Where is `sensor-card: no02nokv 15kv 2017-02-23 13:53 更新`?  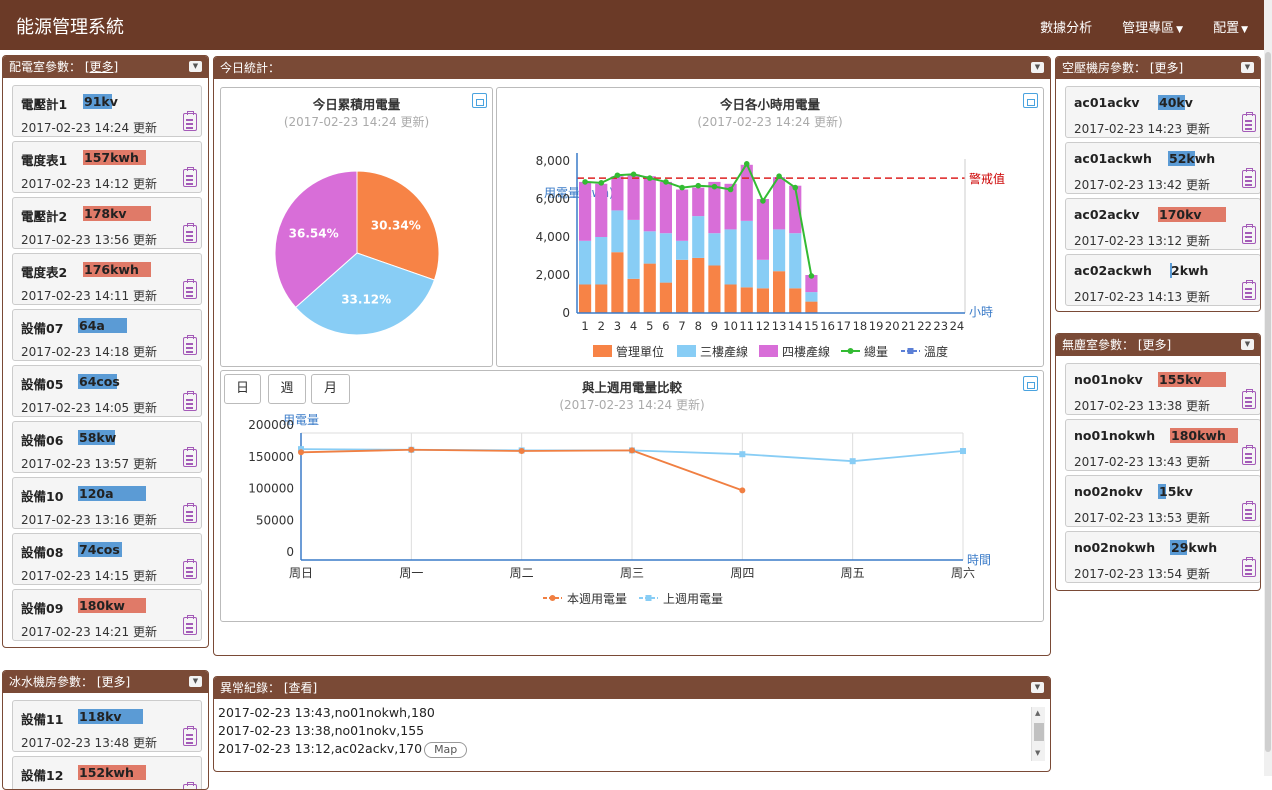
sensor-card: no02nokv 15kv 2017-02-23 13:53 更新 is located at coordinates (1162, 501).